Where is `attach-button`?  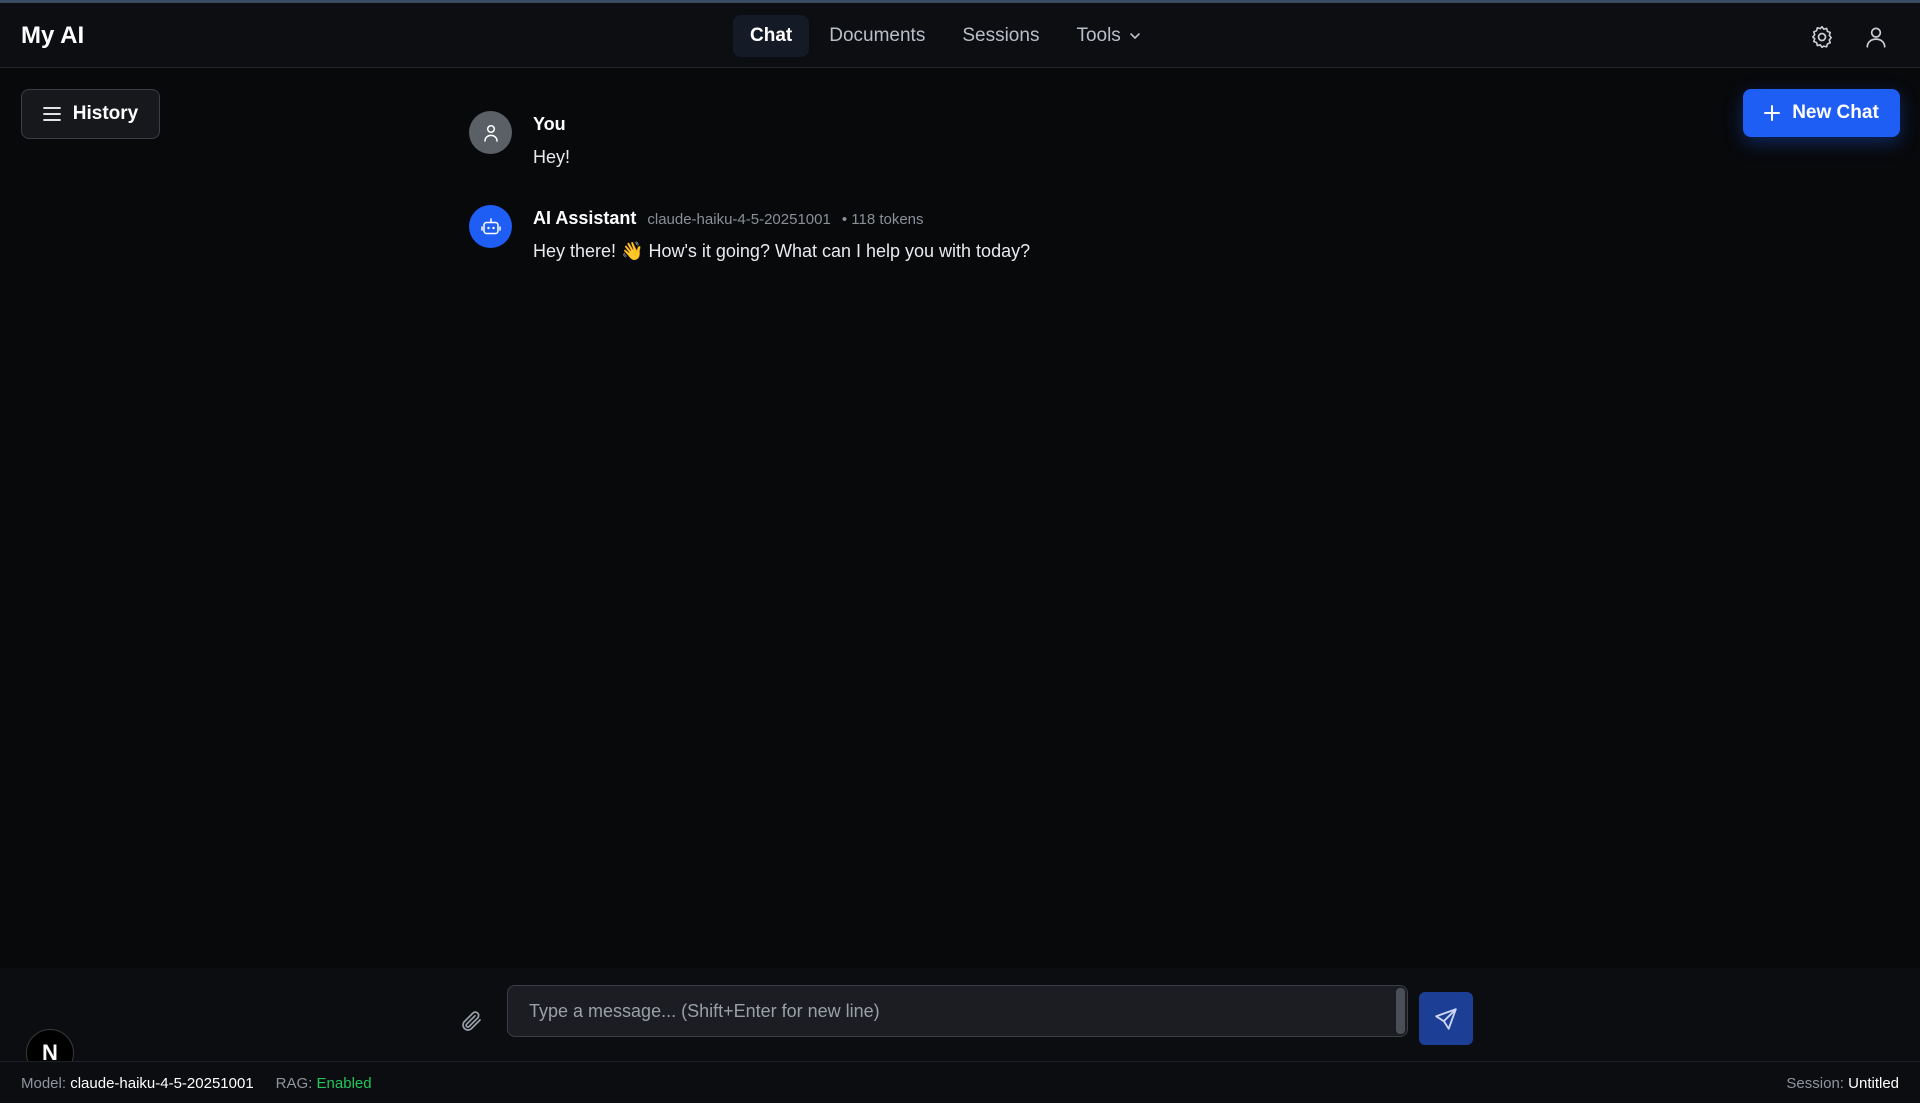
attach-button is located at coordinates (472, 1021).